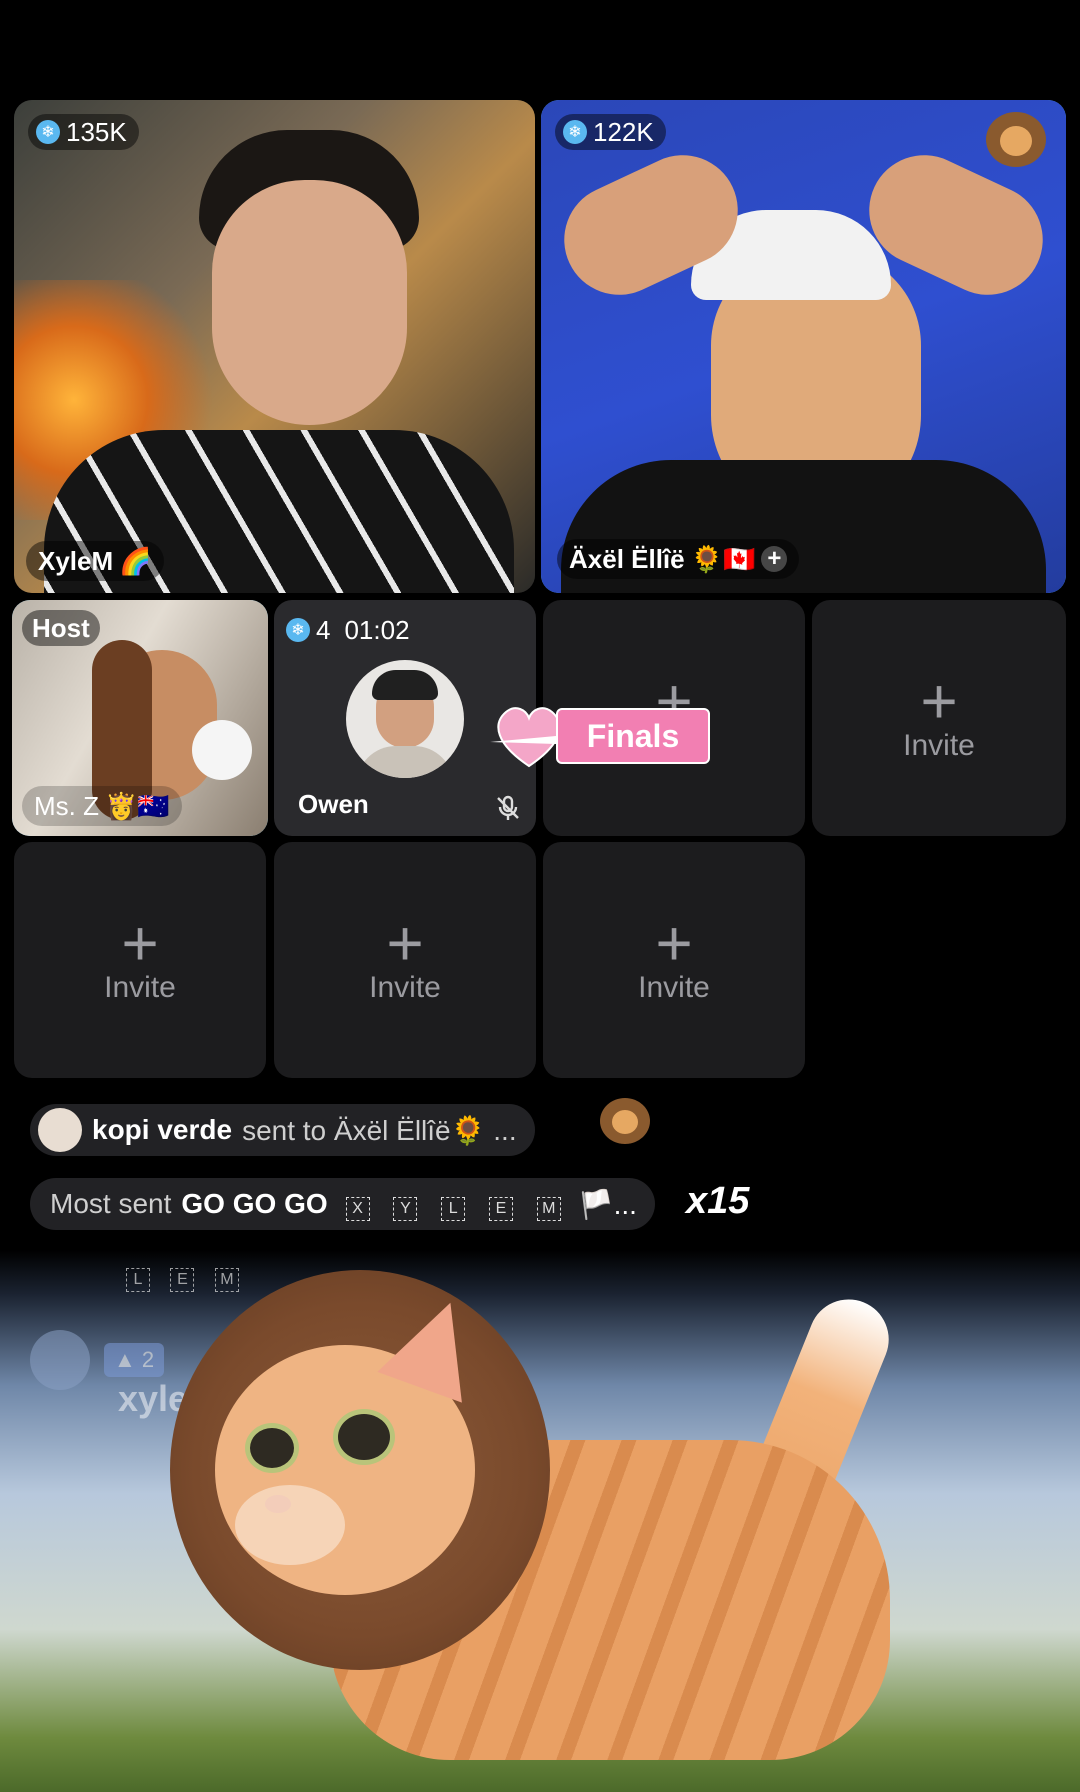 Image resolution: width=1080 pixels, height=1792 pixels. Describe the element at coordinates (453, 1204) in the screenshot. I see `letter-boxes: X Y L E M` at that location.